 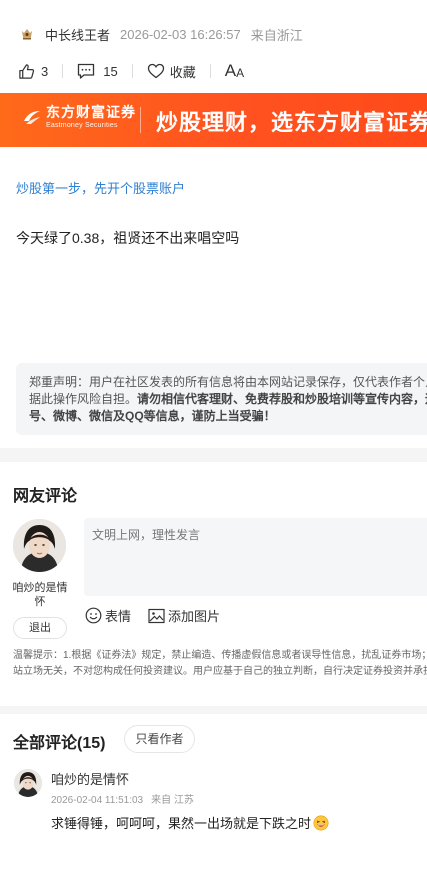 I want to click on post-location: 来自浙江, so click(x=276, y=35).